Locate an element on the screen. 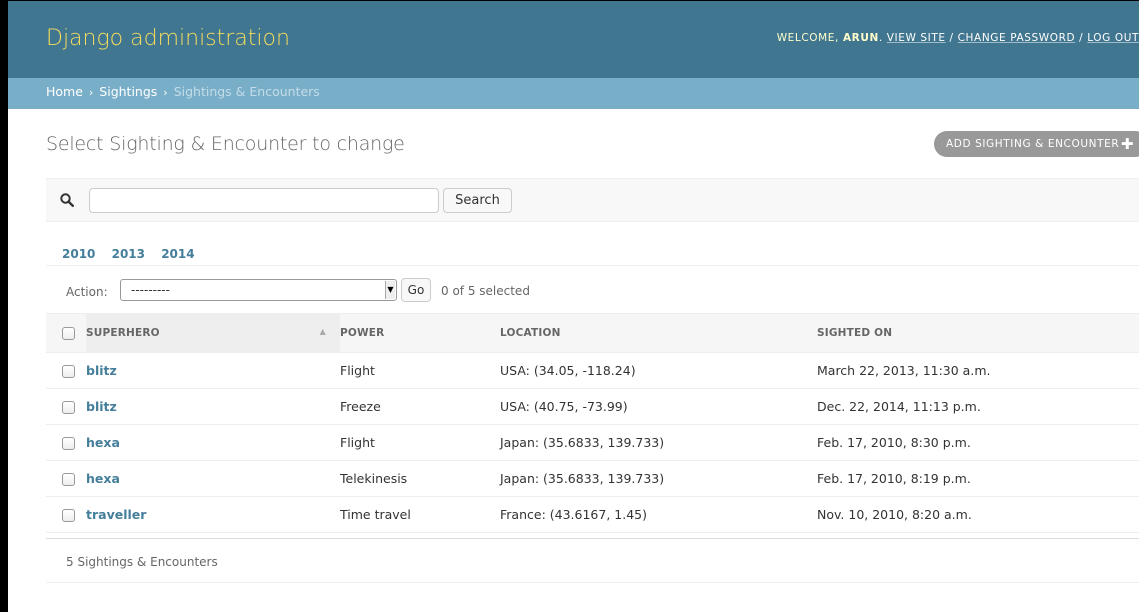  date-hierarchy: 2010 2013 2014 is located at coordinates (134, 254).